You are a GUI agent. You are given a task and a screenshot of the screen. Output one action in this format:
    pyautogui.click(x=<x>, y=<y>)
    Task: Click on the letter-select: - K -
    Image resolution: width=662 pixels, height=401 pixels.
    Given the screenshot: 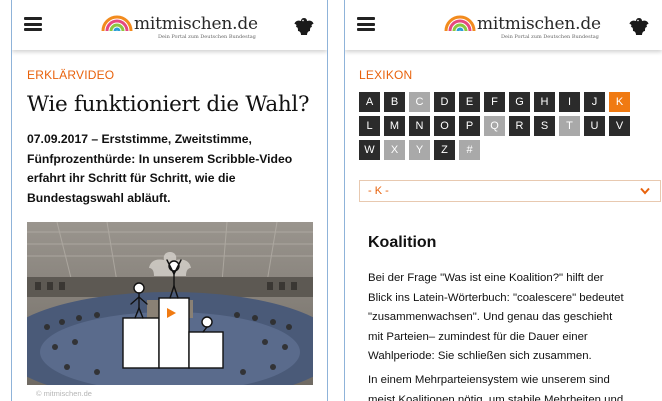 What is the action you would take?
    pyautogui.click(x=510, y=191)
    